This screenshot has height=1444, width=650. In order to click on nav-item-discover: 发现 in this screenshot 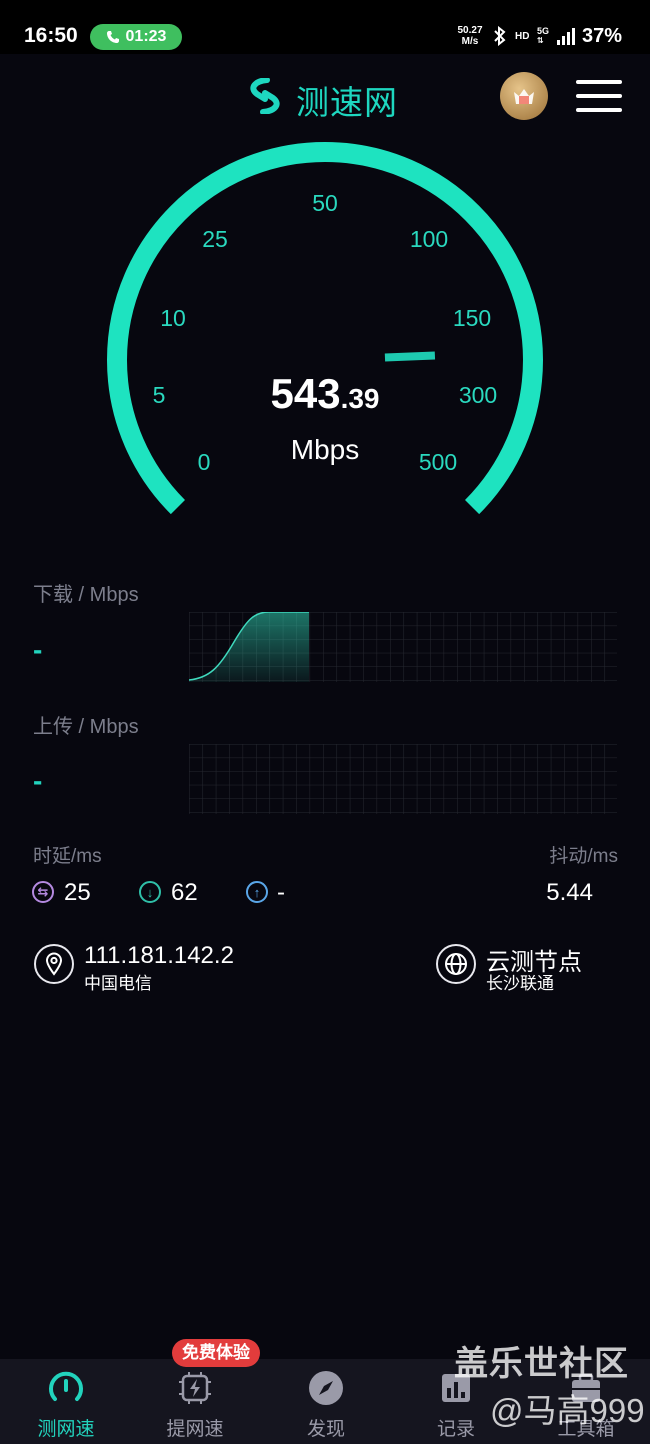, I will do `click(326, 1404)`.